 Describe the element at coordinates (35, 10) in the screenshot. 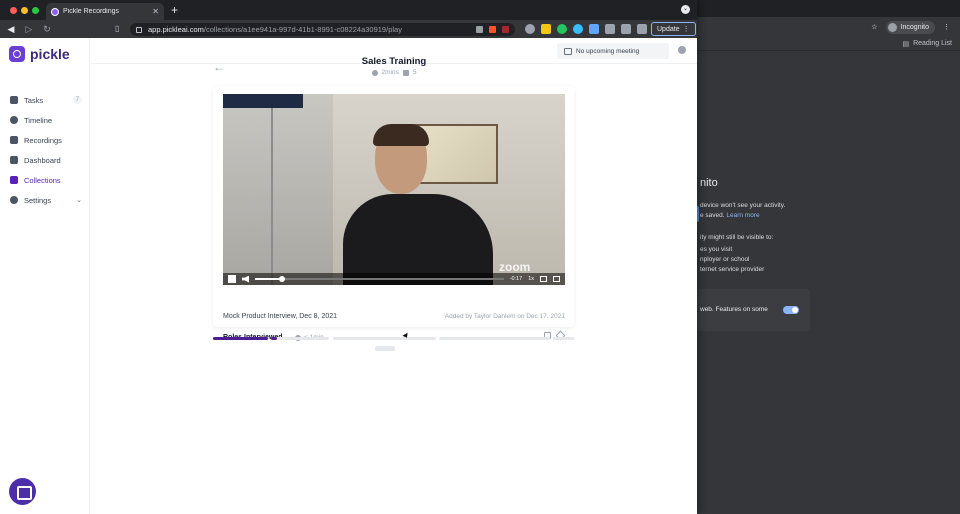

I see `maximize-window-button` at that location.